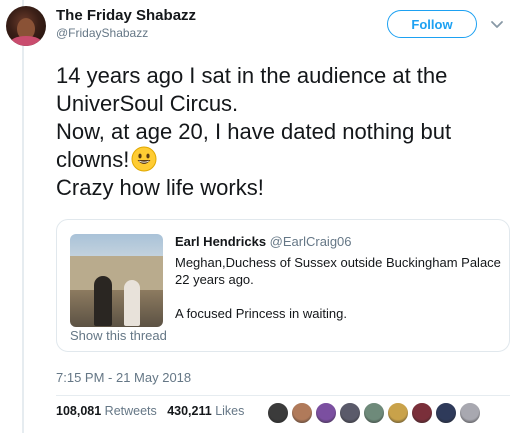 The width and height of the screenshot is (517, 433). What do you see at coordinates (118, 335) in the screenshot?
I see `show-thread-link: Show this thread` at bounding box center [118, 335].